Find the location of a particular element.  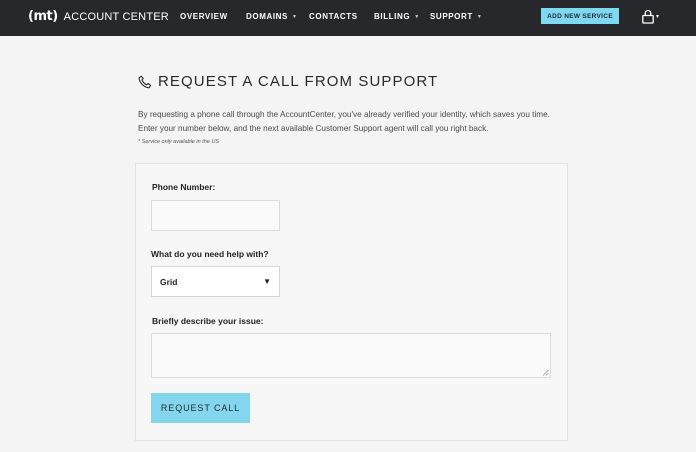

page-title: REQUEST A CALL FROM SUPPORT is located at coordinates (298, 81).